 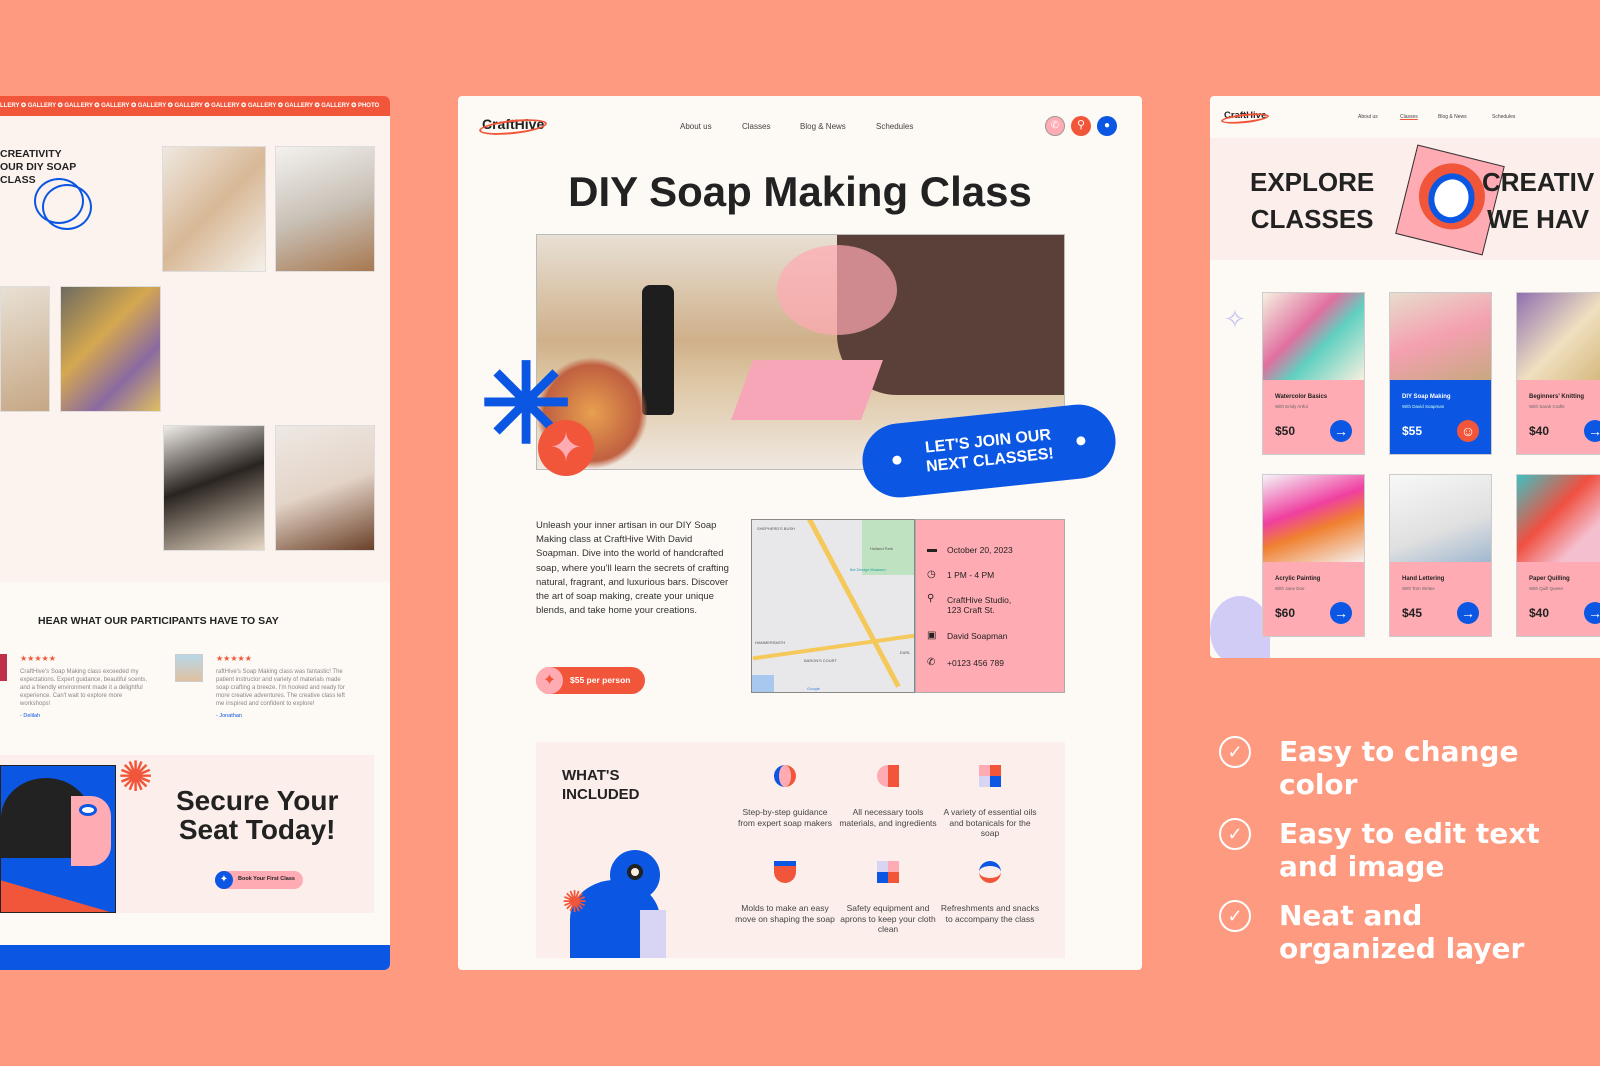 I want to click on class-instructor: With Emily Artful, so click(x=1291, y=406).